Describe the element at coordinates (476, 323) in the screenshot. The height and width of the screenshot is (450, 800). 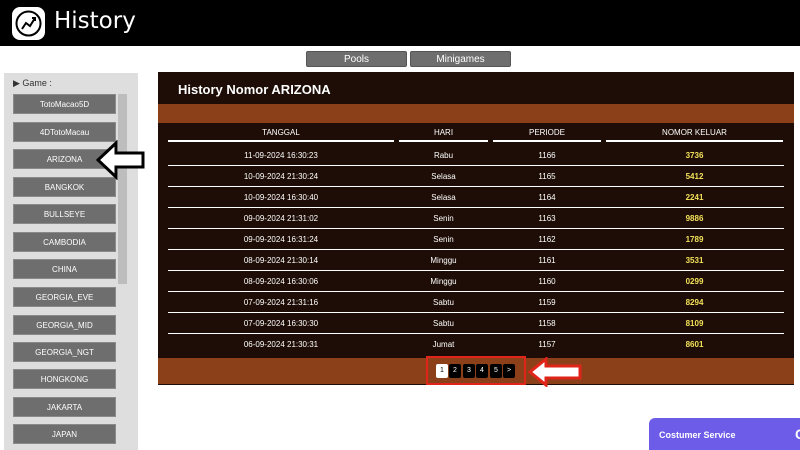
I see `table-row: 07-09-2024 16:30:30 Sabtu 1158 8109` at that location.